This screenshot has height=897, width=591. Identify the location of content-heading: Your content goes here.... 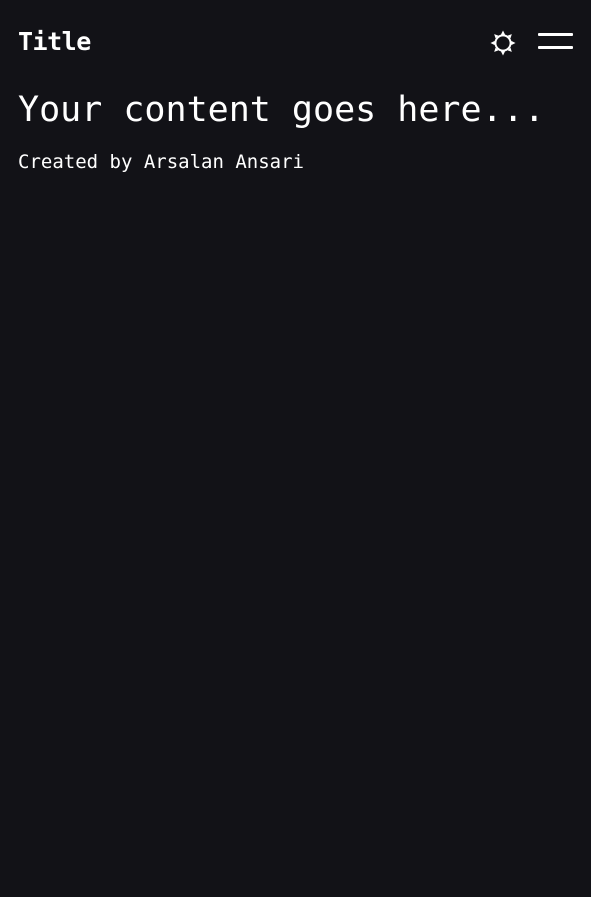
(281, 110).